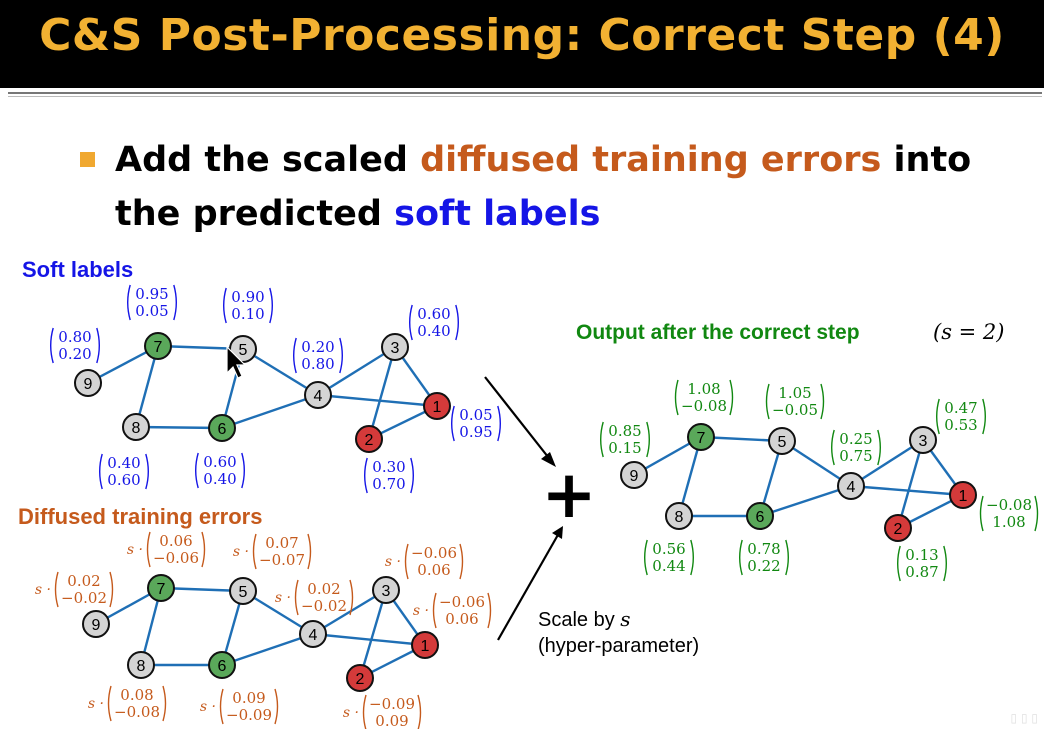 This screenshot has height=729, width=1044. I want to click on node-vector-9: 0.02−0.02 s ·, so click(74, 589).